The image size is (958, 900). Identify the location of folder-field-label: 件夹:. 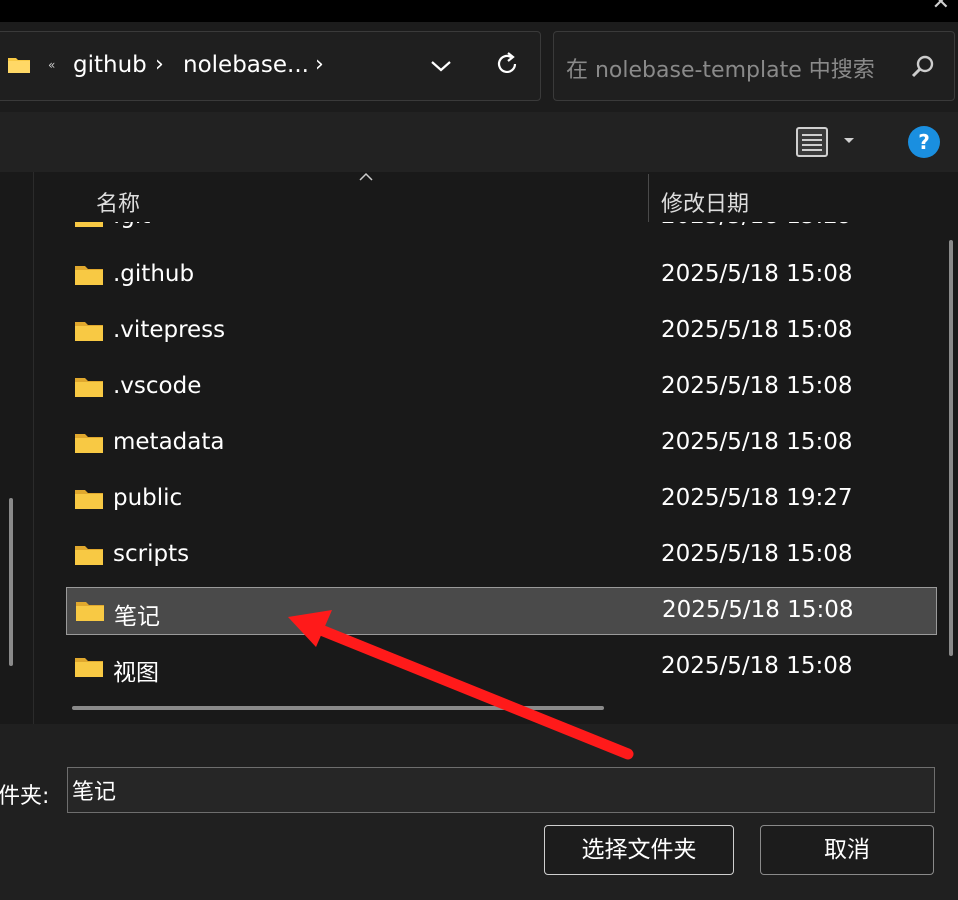
(25, 796).